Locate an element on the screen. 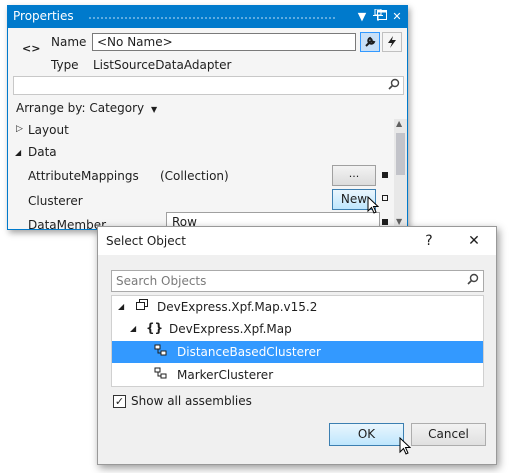 This screenshot has height=473, width=509. tree-node-assembly: ◢ DevExpress.Xpf.Map.v15.2 is located at coordinates (297, 307).